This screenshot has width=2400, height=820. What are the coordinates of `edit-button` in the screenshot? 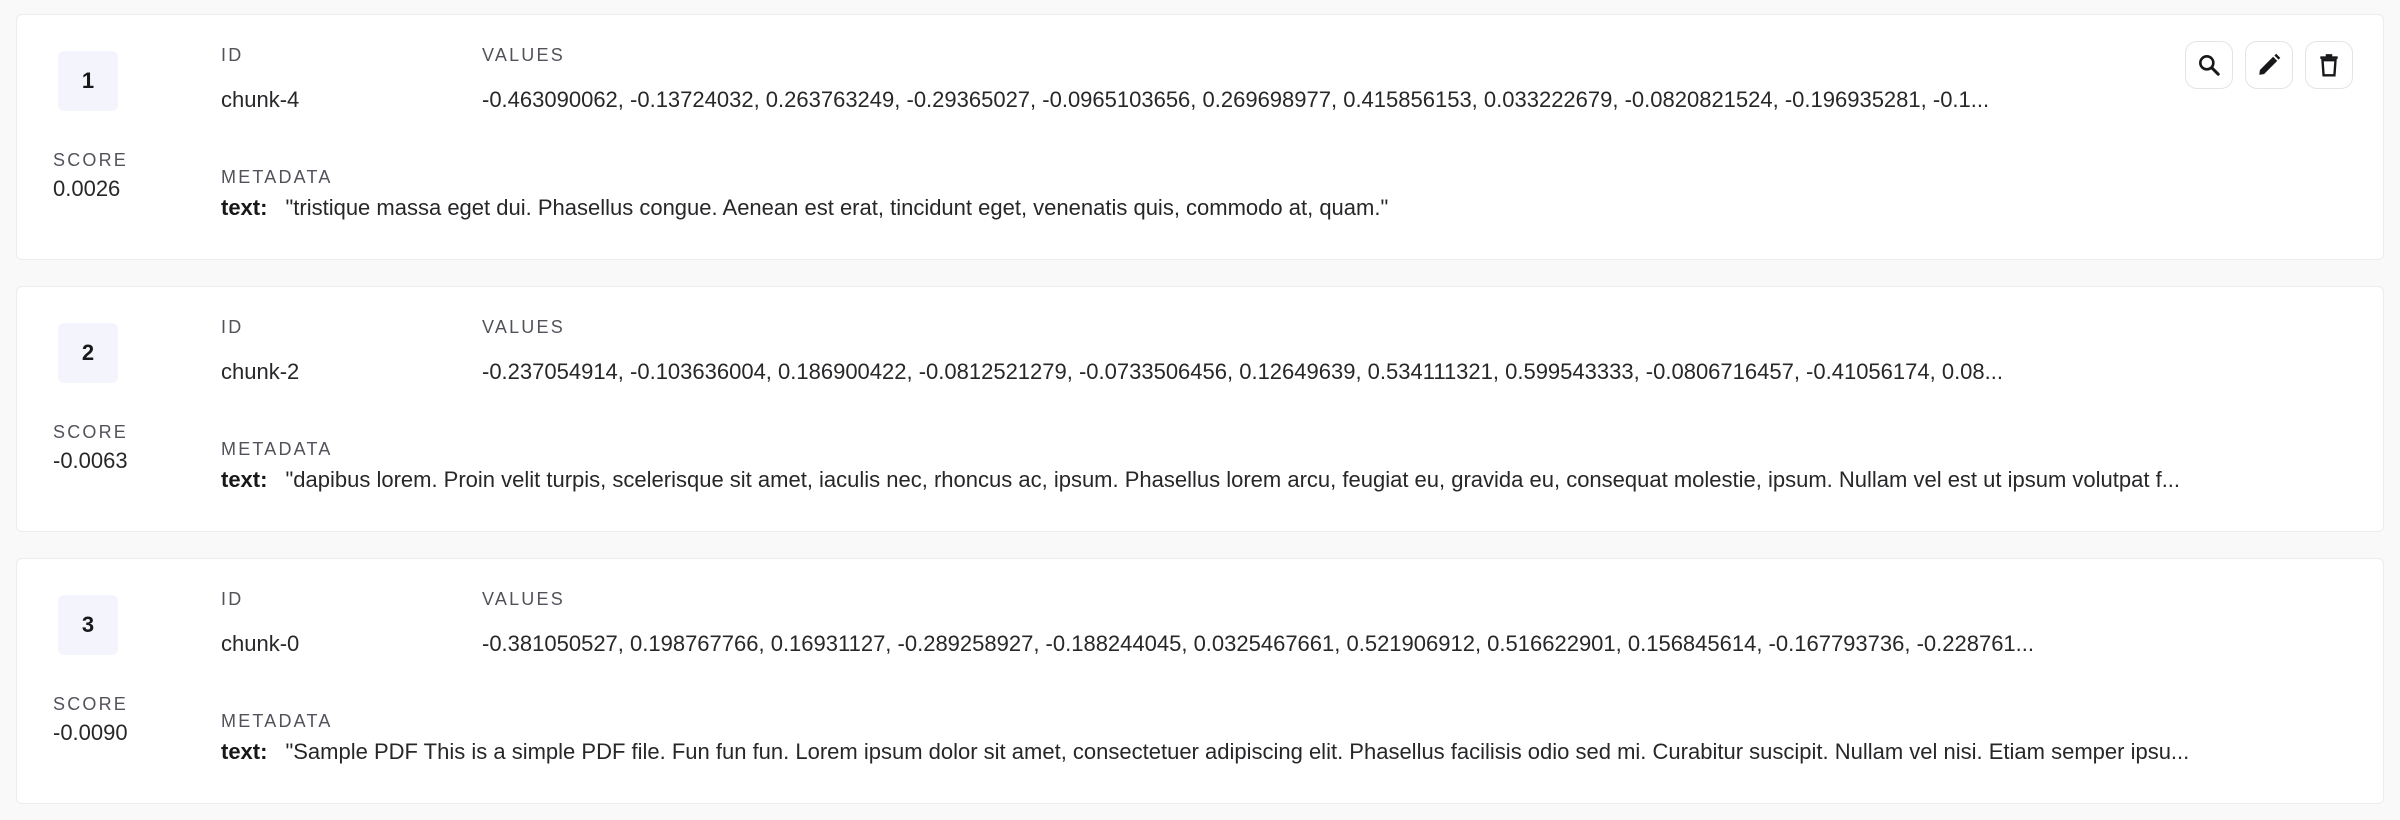 It's located at (2269, 65).